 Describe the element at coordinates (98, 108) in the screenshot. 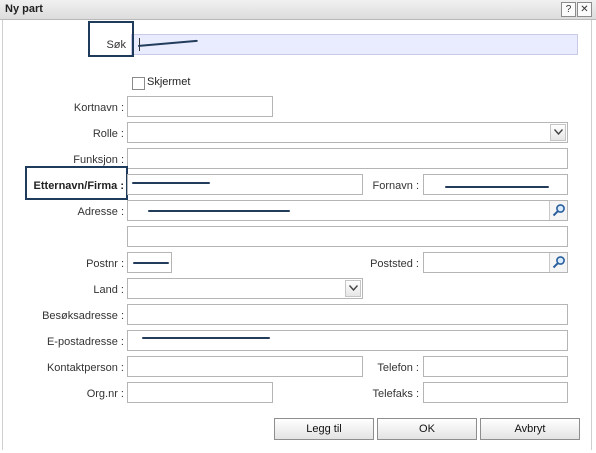

I see `kortnavn-label: Kortnavn :` at that location.